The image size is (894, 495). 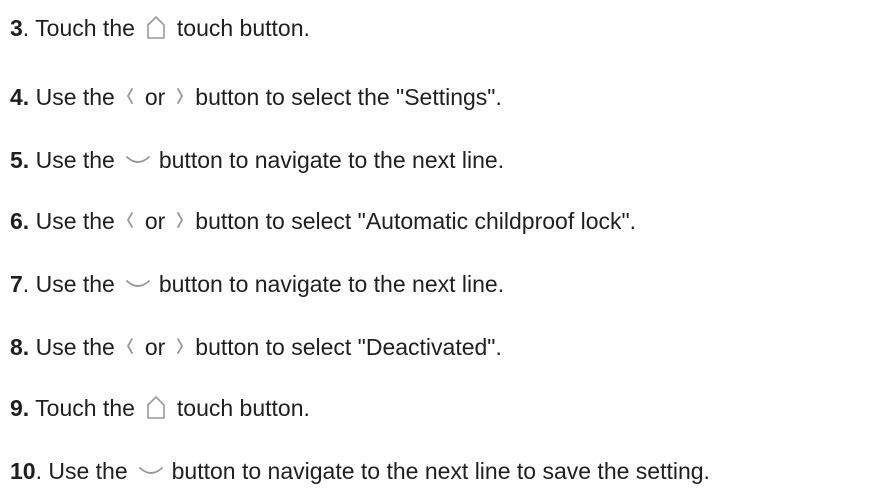 I want to click on step-number: 10, so click(x=23, y=470).